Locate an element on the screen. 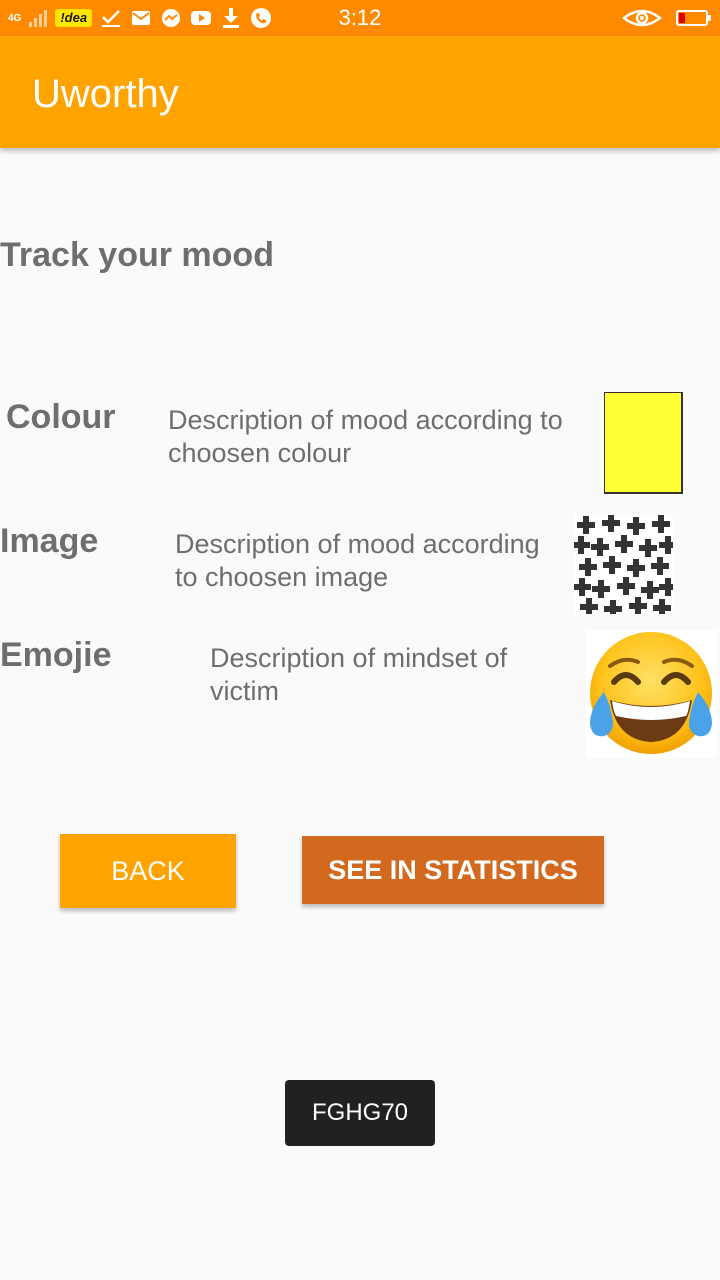 The height and width of the screenshot is (1280, 720). toast-message: FGHG70 is located at coordinates (360, 1113).